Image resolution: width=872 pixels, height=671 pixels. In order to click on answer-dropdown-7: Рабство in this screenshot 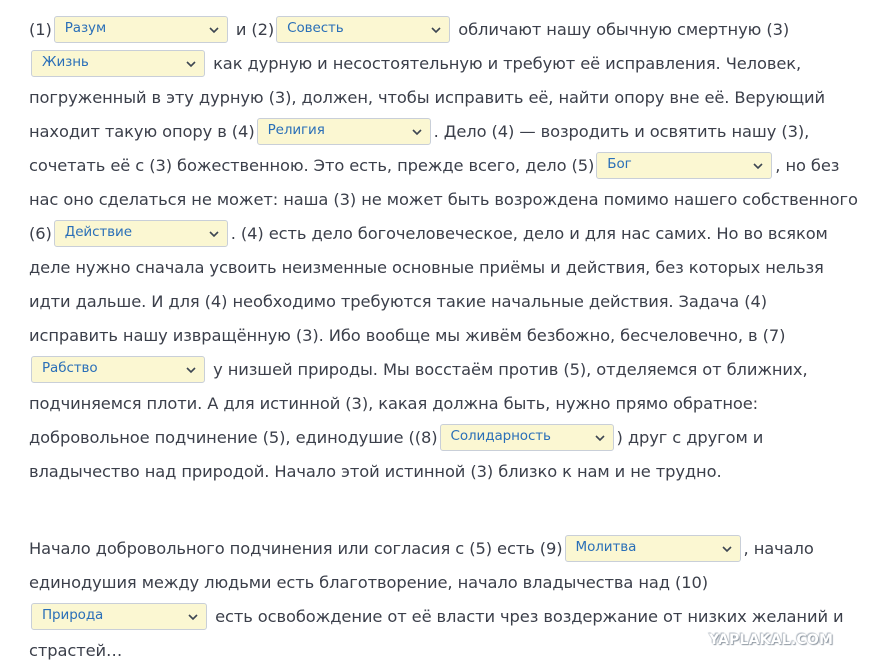, I will do `click(118, 369)`.